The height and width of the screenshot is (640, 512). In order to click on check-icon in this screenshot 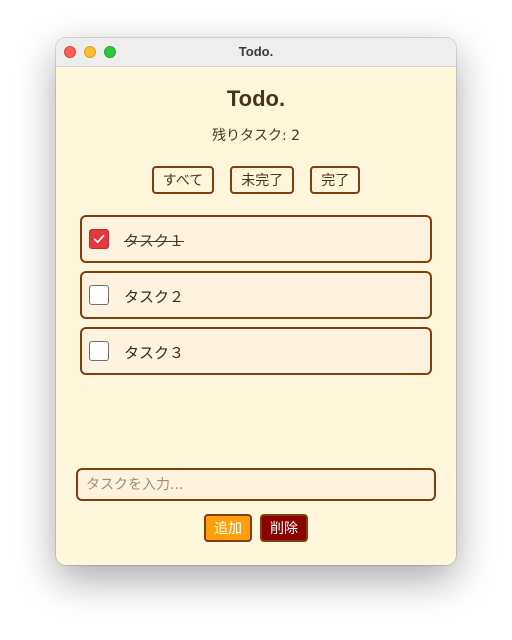, I will do `click(99, 238)`.